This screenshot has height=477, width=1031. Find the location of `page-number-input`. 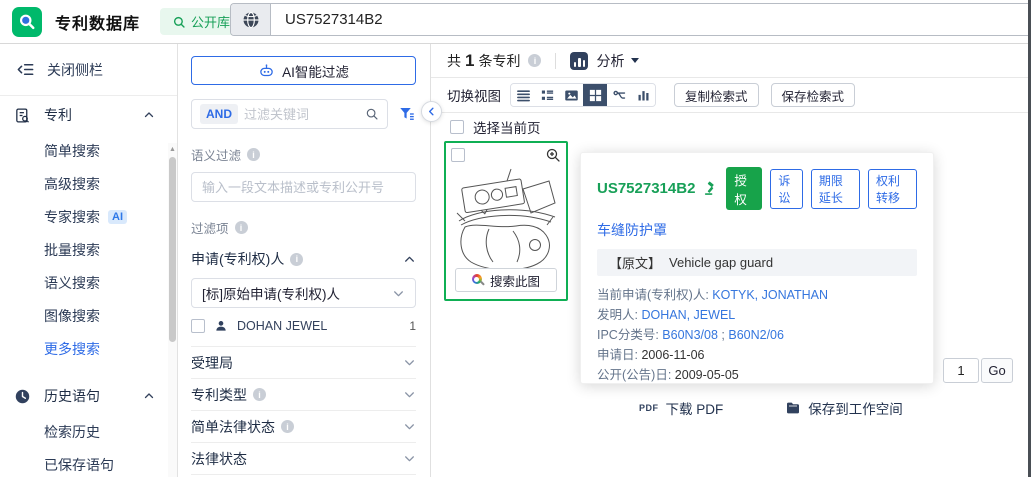

page-number-input is located at coordinates (961, 370).